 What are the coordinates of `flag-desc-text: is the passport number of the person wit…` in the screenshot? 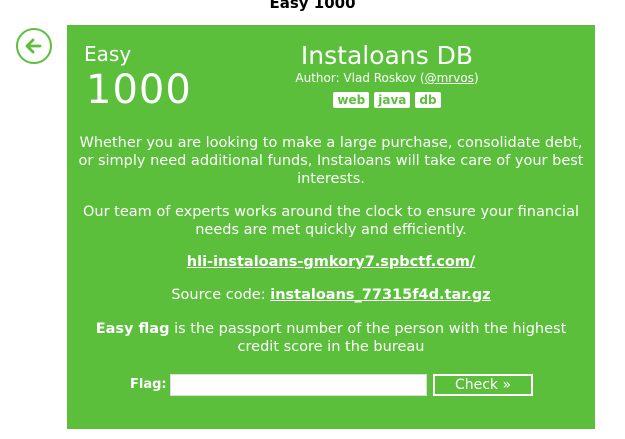 It's located at (368, 338).